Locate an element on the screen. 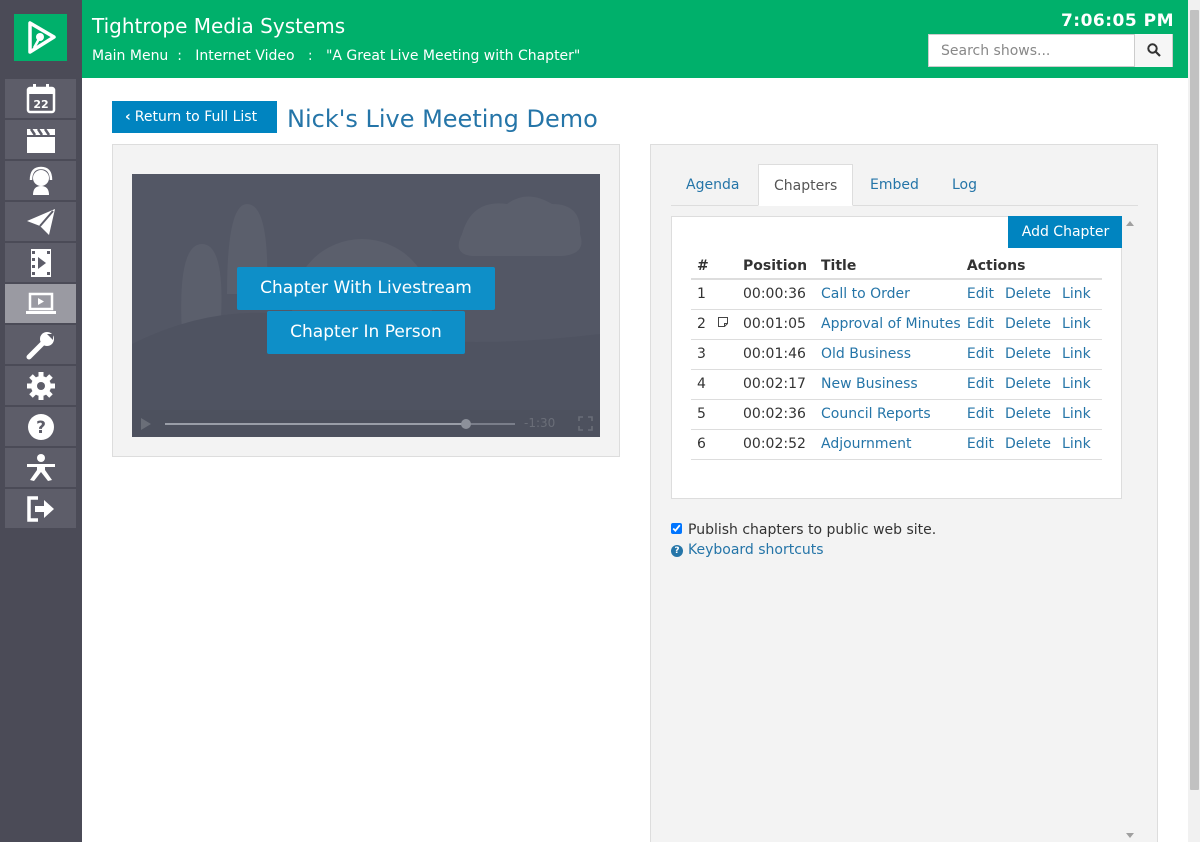 This screenshot has height=842, width=1200. table-header-row: # Position Title Actions is located at coordinates (896, 266).